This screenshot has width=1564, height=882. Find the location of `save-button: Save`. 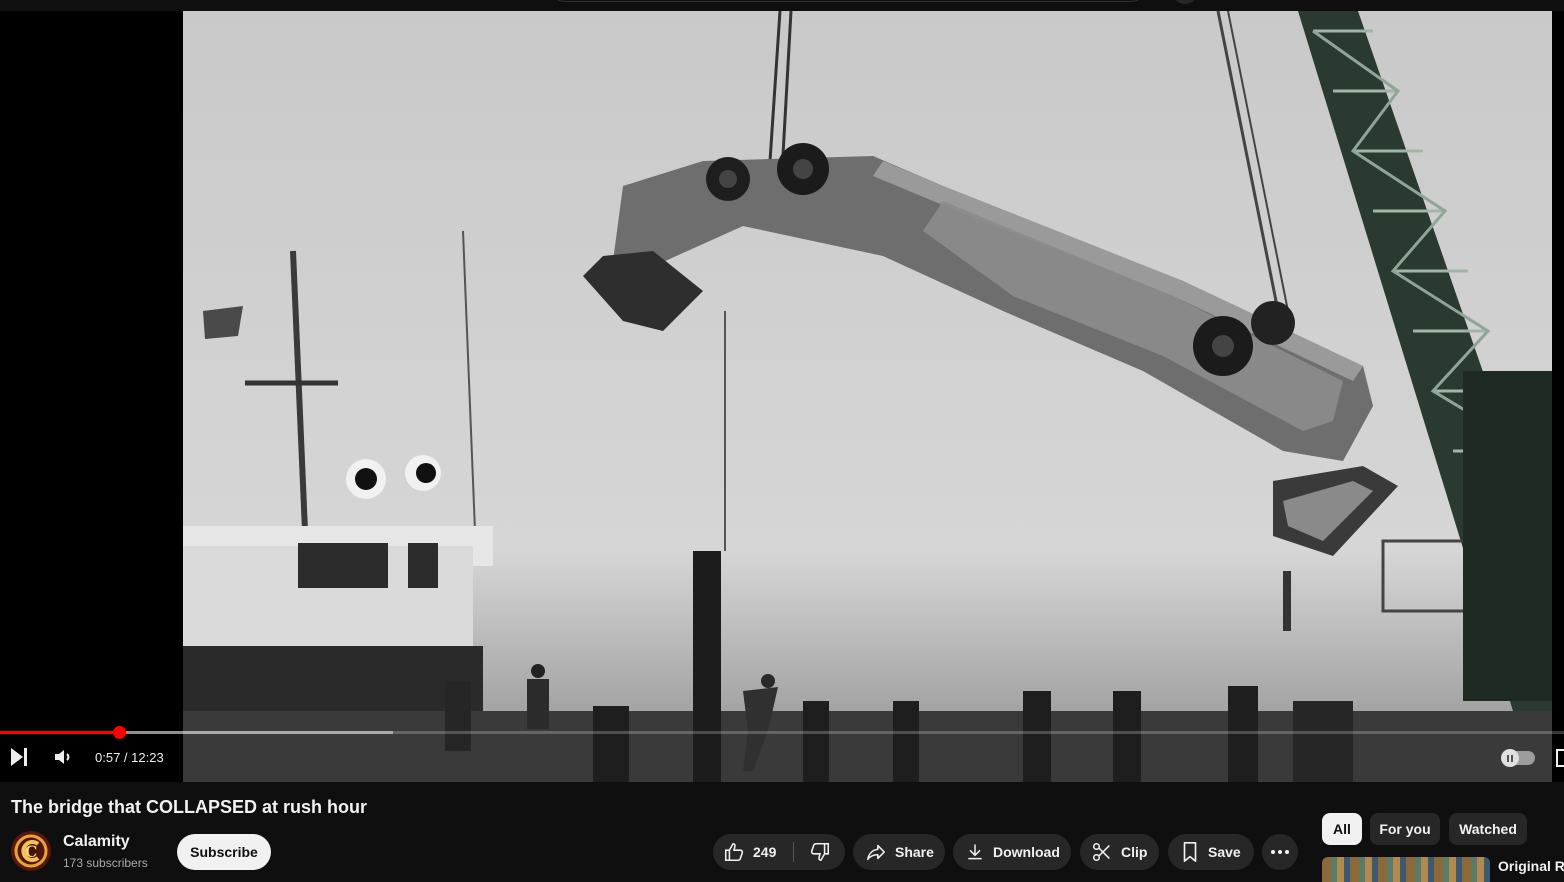

save-button: Save is located at coordinates (1211, 852).